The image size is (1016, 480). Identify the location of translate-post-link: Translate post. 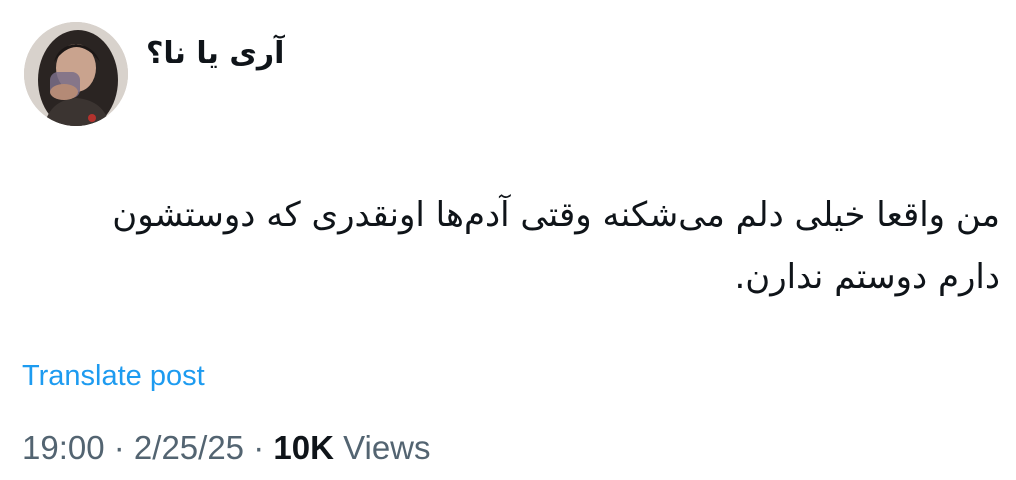
(113, 376).